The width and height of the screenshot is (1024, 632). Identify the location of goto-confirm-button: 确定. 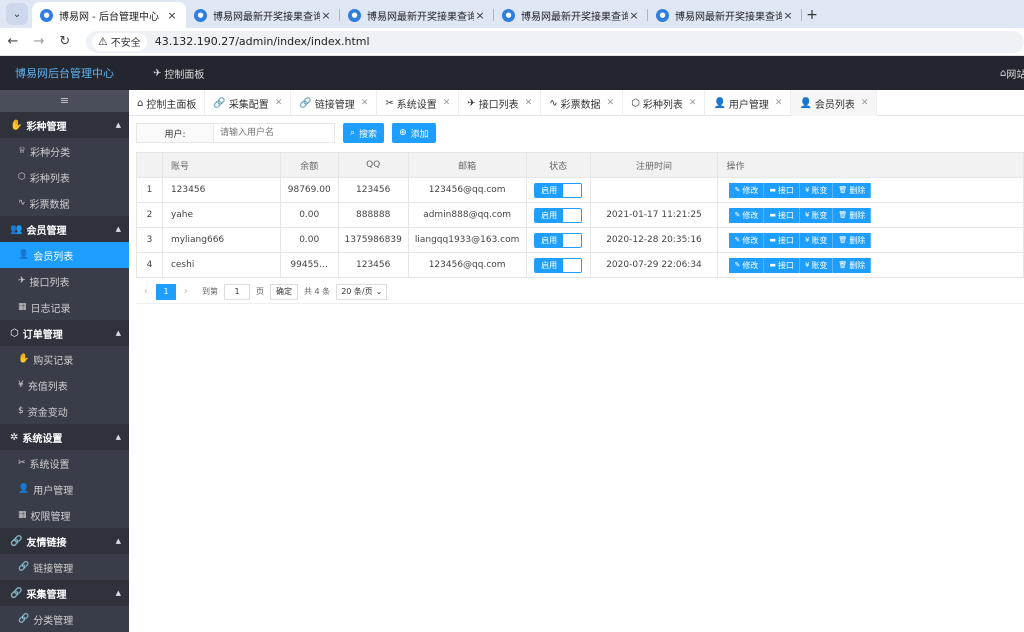
(284, 291).